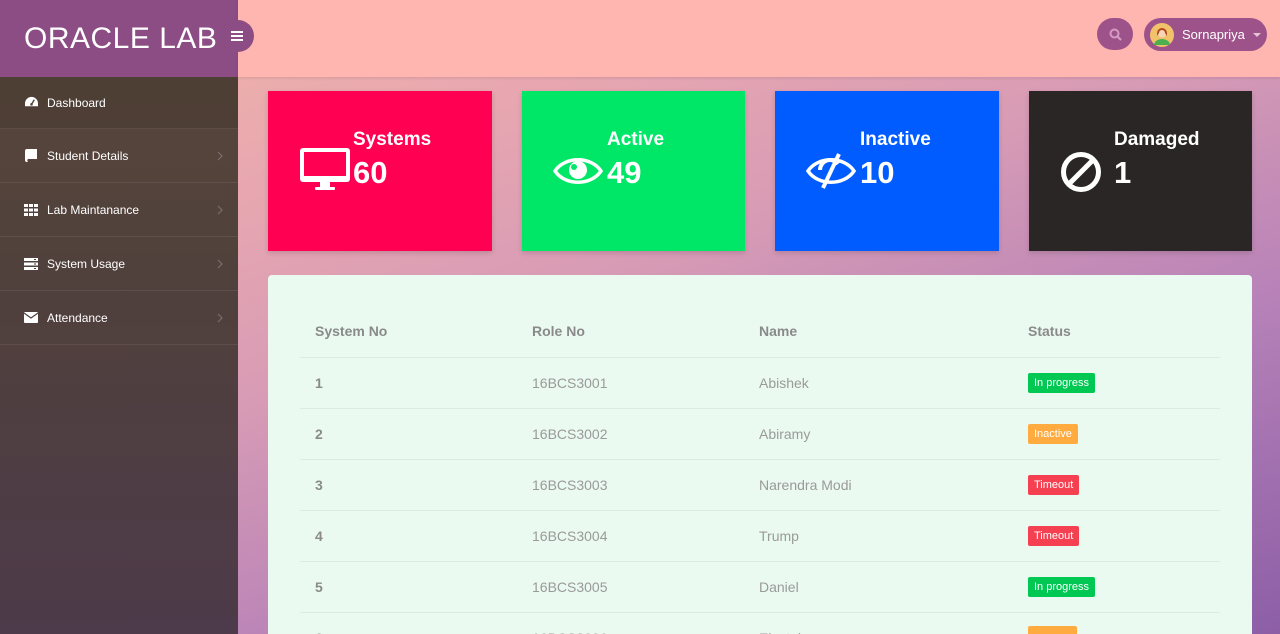 The height and width of the screenshot is (634, 1280). I want to click on sidebar-item-system-usage: System Usage, so click(119, 264).